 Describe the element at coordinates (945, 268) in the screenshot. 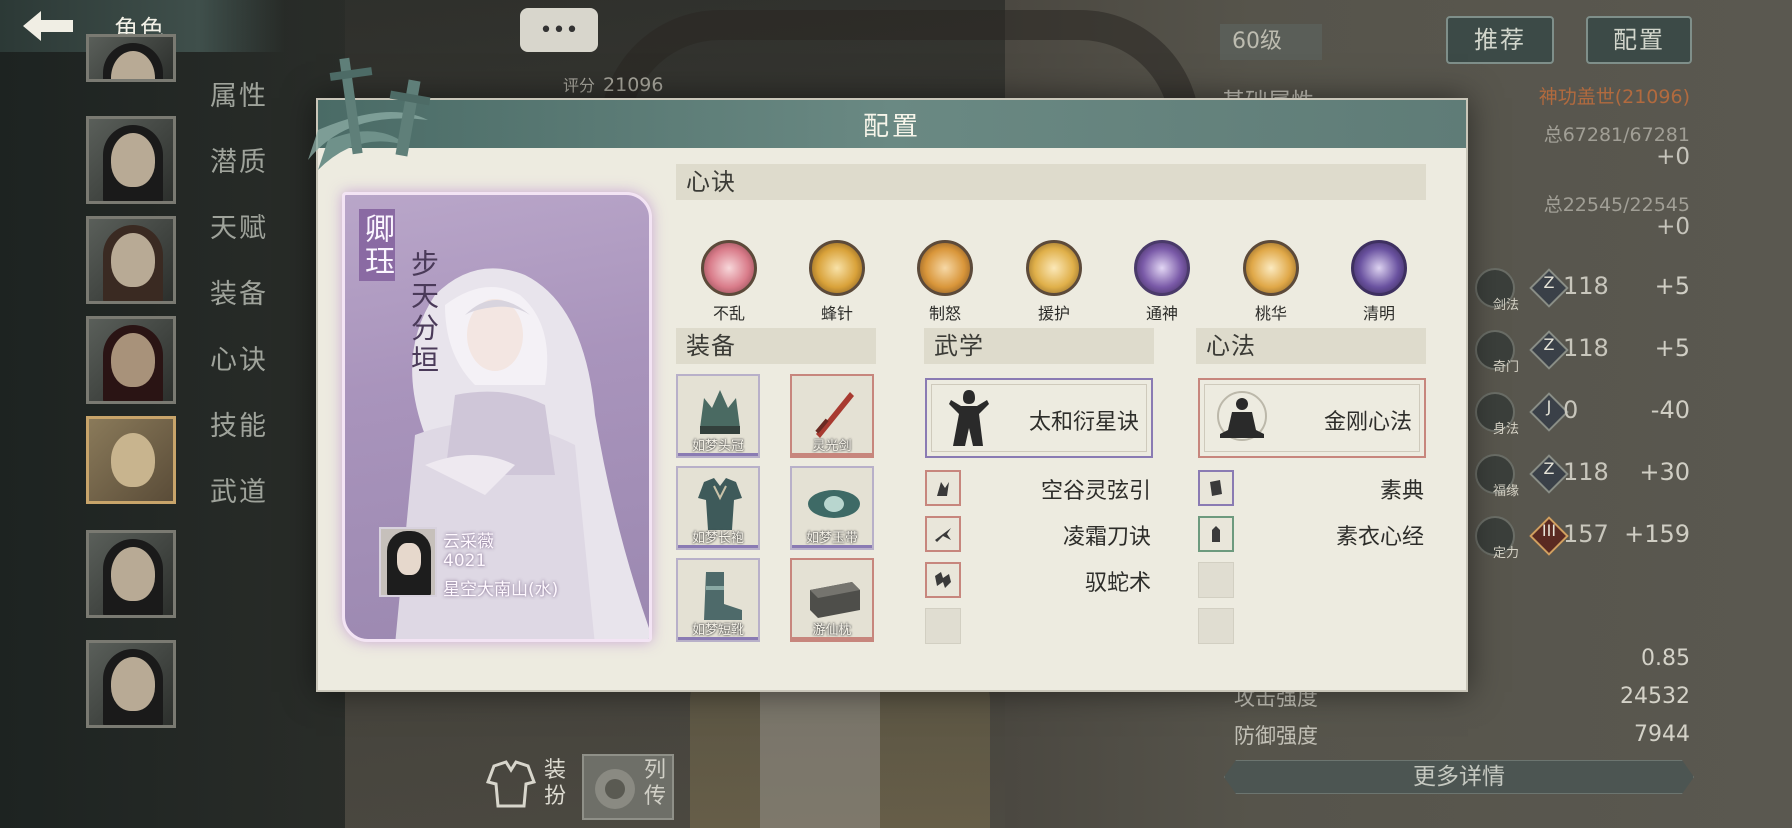

I see `zhinu-icon` at that location.